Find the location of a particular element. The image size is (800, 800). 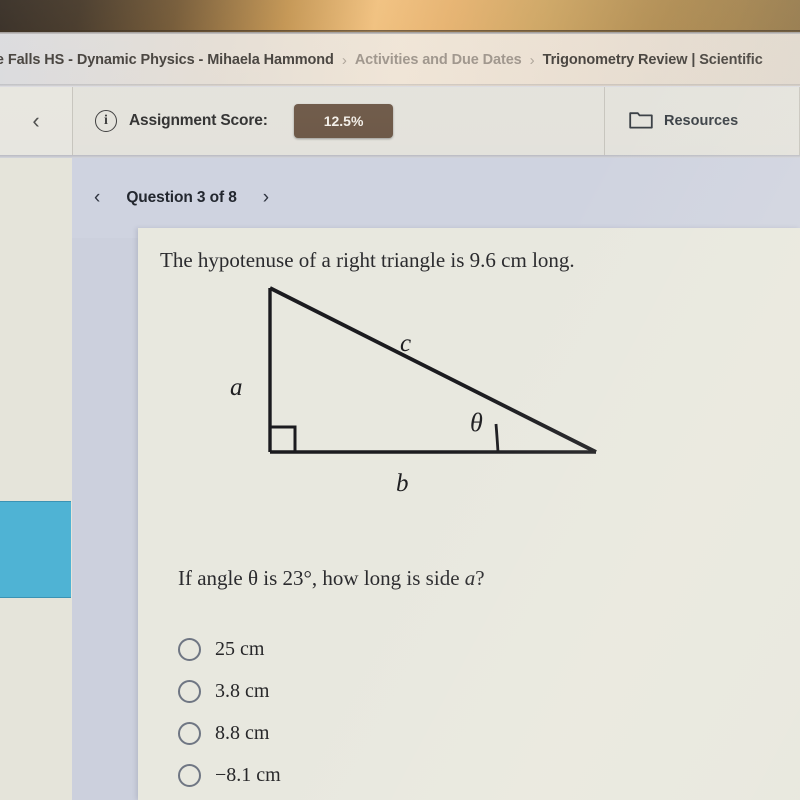

question-ask-variable: a is located at coordinates (470, 578).